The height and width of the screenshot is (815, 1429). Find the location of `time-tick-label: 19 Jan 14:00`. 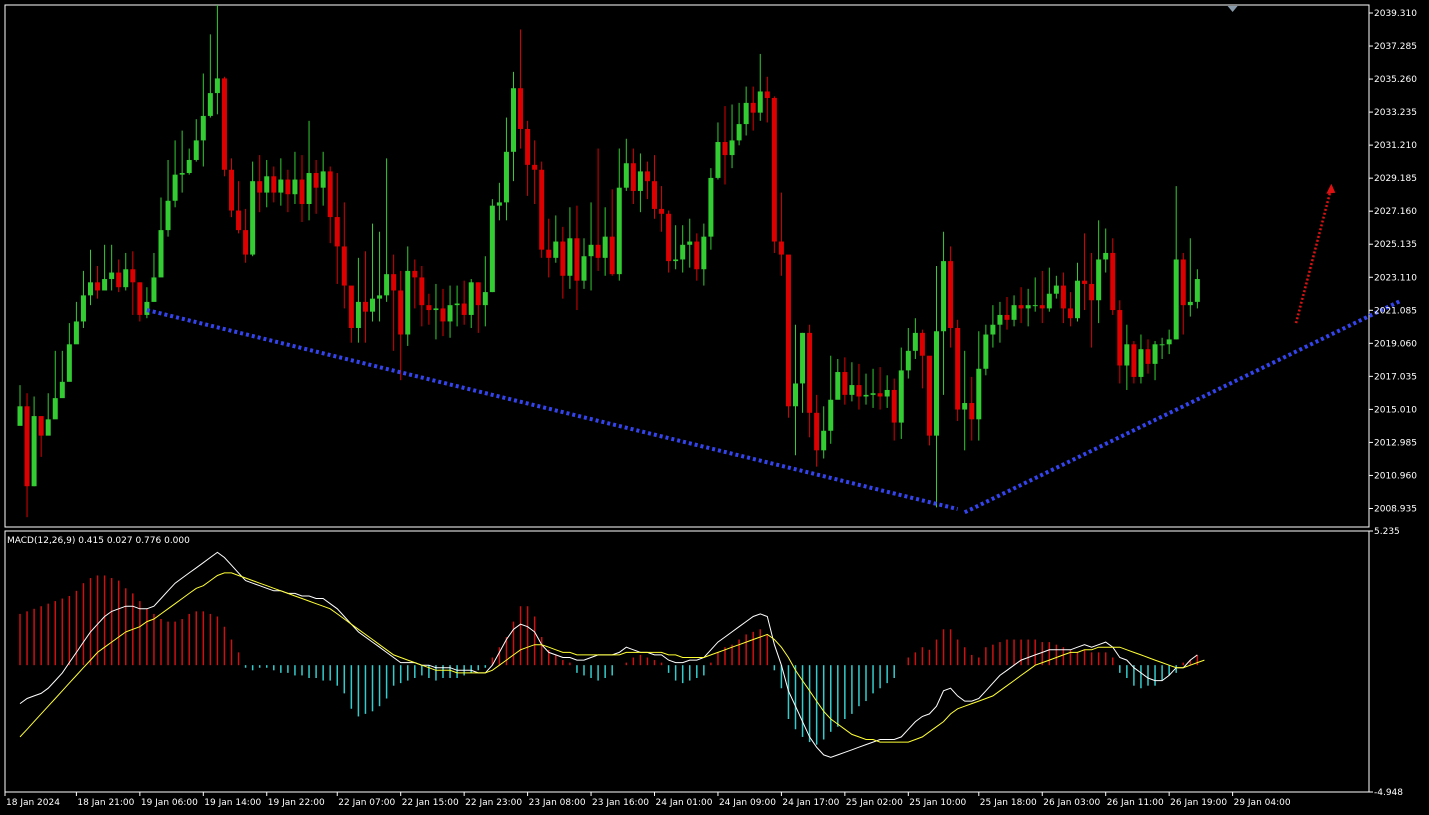

time-tick-label: 19 Jan 14:00 is located at coordinates (232, 803).